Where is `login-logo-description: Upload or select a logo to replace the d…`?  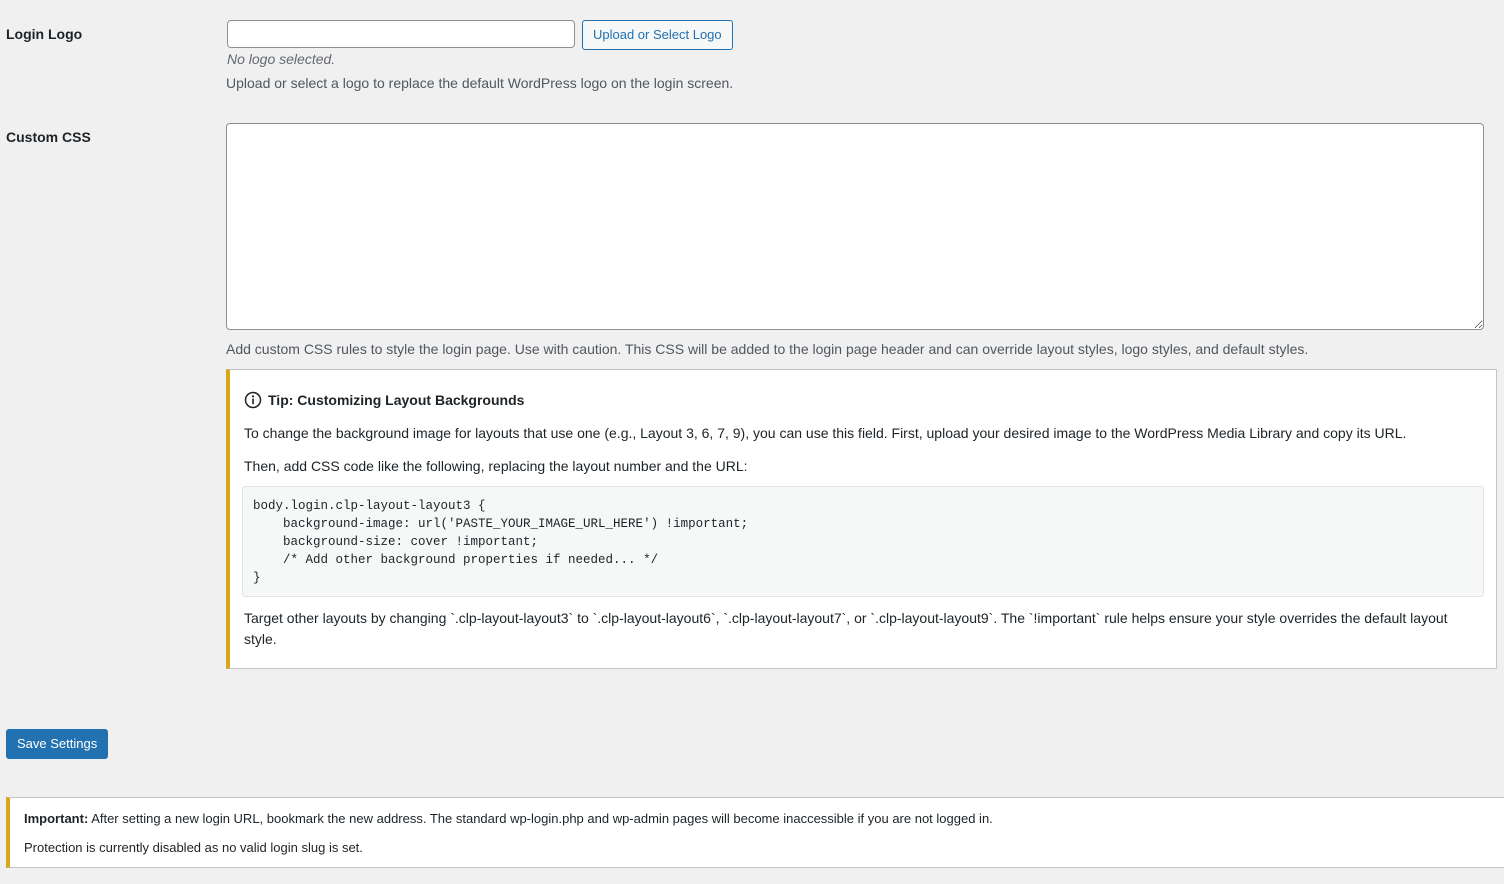
login-logo-description: Upload or select a logo to replace the d… is located at coordinates (480, 83).